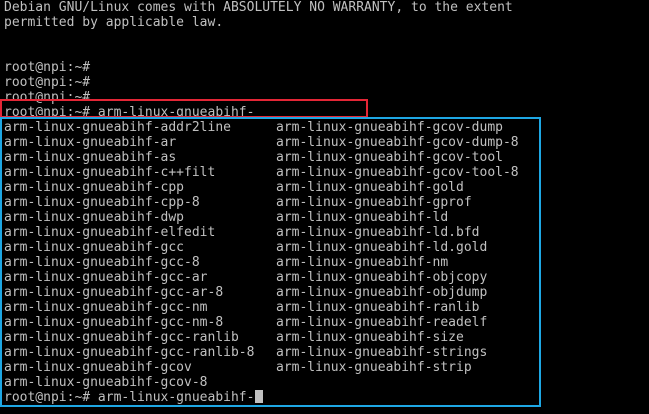 The width and height of the screenshot is (649, 414). Describe the element at coordinates (374, 367) in the screenshot. I see `completion-item: arm-linux-gnueabihf-strip` at that location.